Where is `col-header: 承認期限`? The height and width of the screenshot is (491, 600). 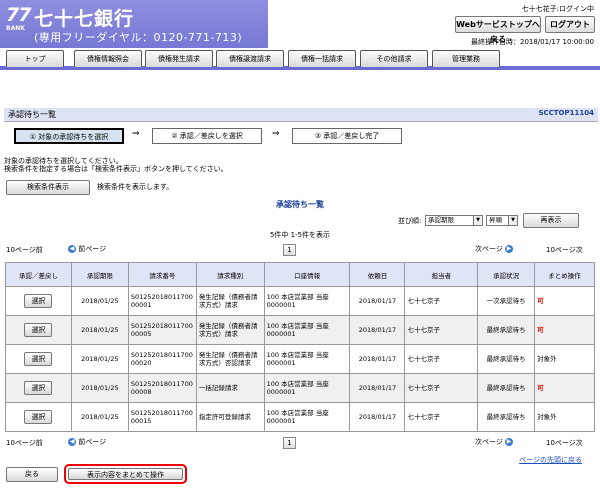 col-header: 承認期限 is located at coordinates (99, 274).